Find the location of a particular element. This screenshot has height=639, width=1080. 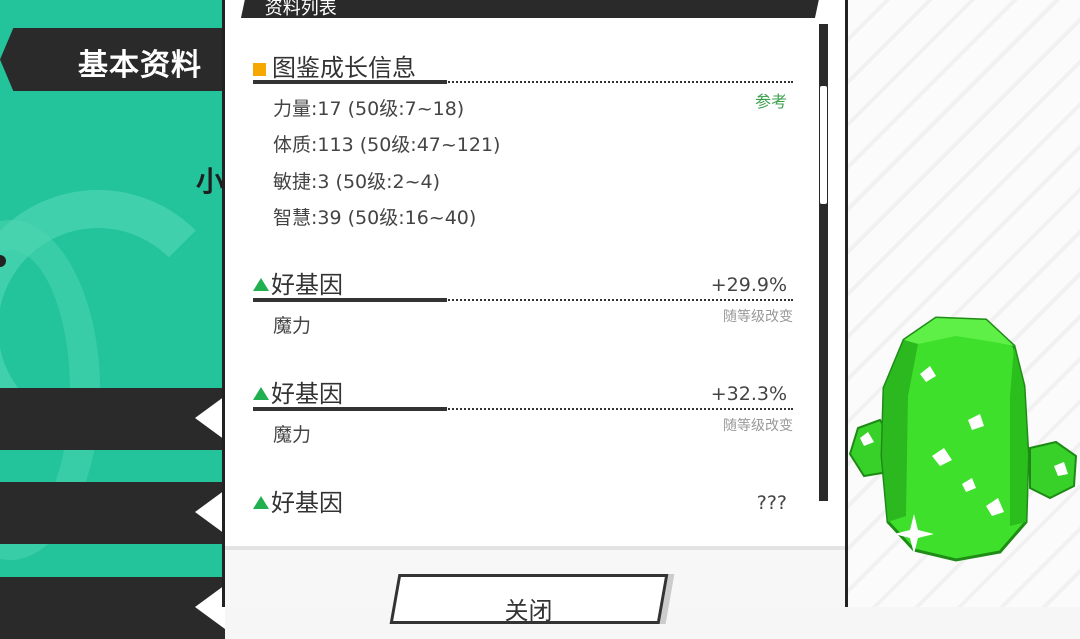

stat-strength: 力量:17 (50级:7~18) is located at coordinates (369, 109).